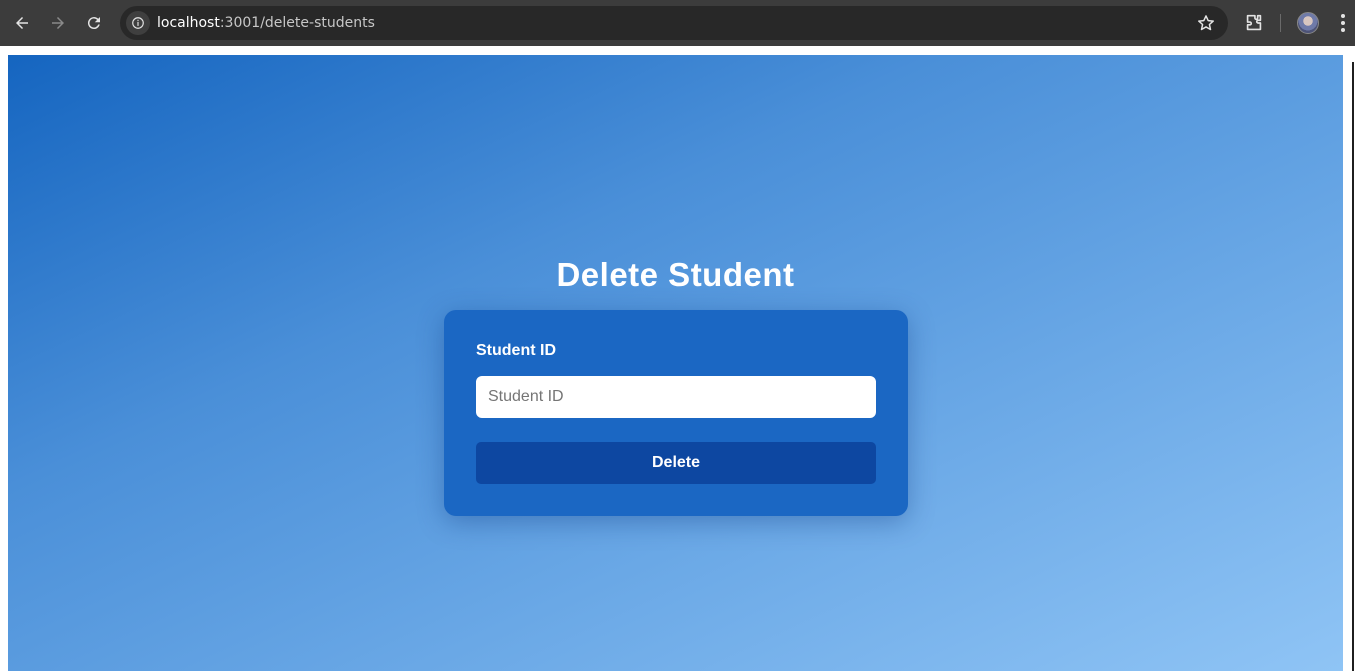 This screenshot has height=671, width=1355. What do you see at coordinates (676, 397) in the screenshot?
I see `student-id-input` at bounding box center [676, 397].